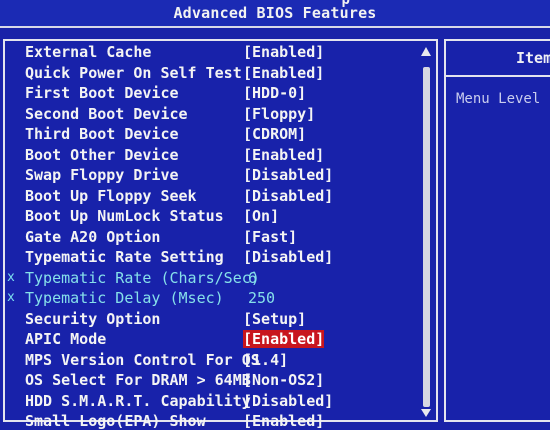 The image size is (550, 430). I want to click on setting-hdd-smart-capability: HDD S.M.A.R.T. Capability [Disabled], so click(210, 402).